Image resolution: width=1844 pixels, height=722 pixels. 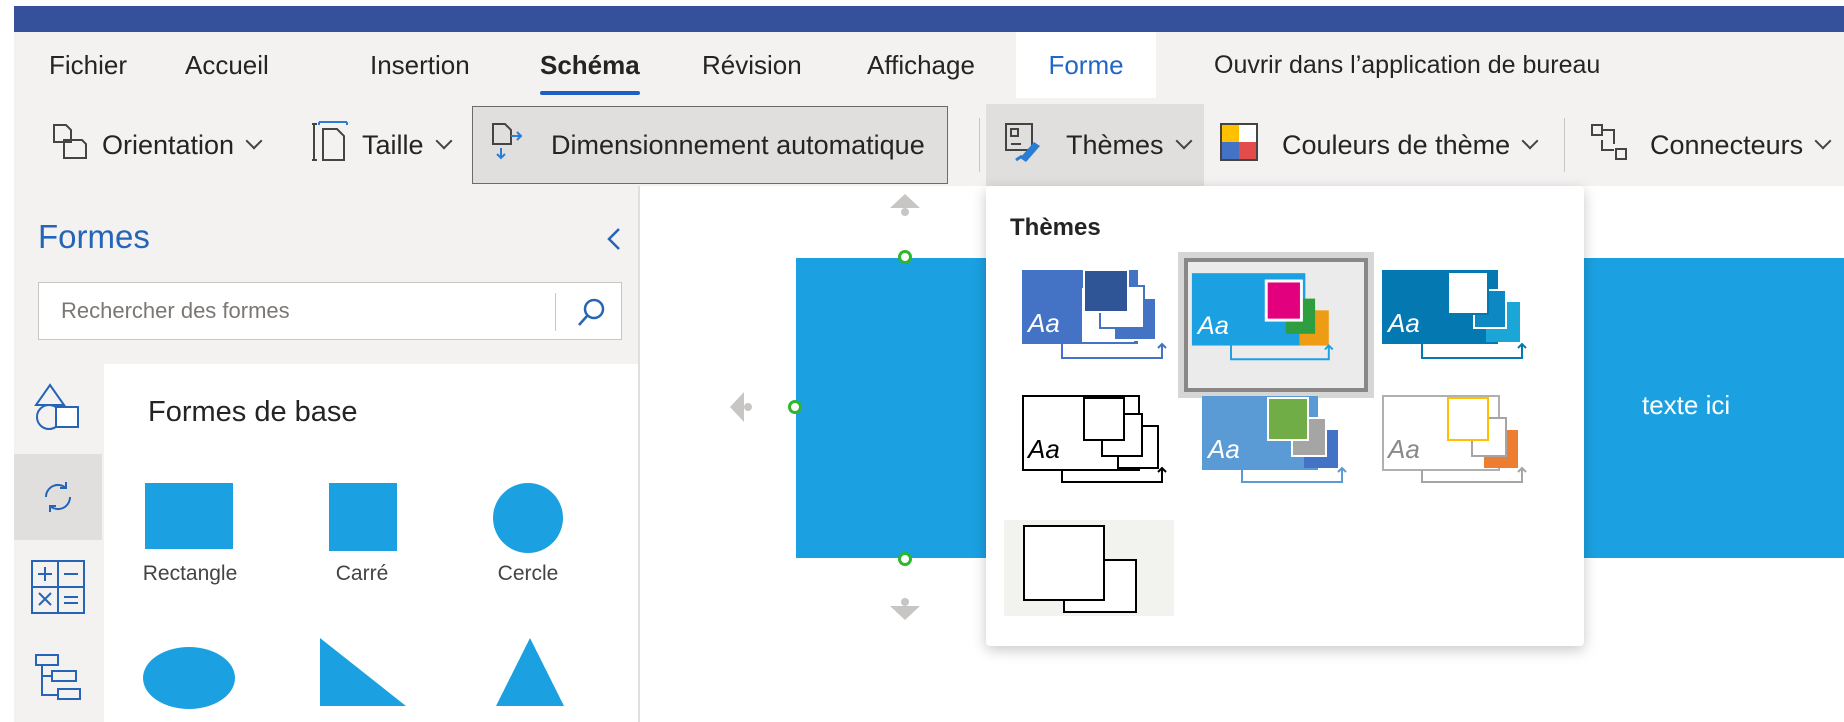 What do you see at coordinates (1112, 451) in the screenshot?
I see `theme-option-4: Aa` at bounding box center [1112, 451].